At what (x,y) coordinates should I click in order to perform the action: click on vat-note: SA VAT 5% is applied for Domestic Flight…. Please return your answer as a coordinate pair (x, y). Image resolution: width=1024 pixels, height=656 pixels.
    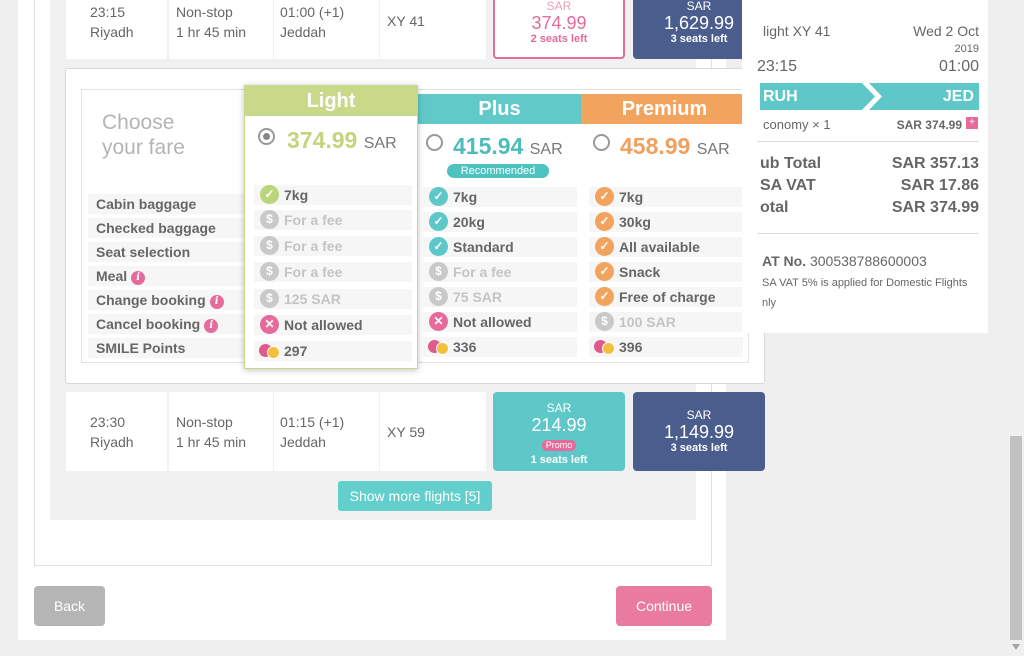
    Looking at the image, I should click on (865, 283).